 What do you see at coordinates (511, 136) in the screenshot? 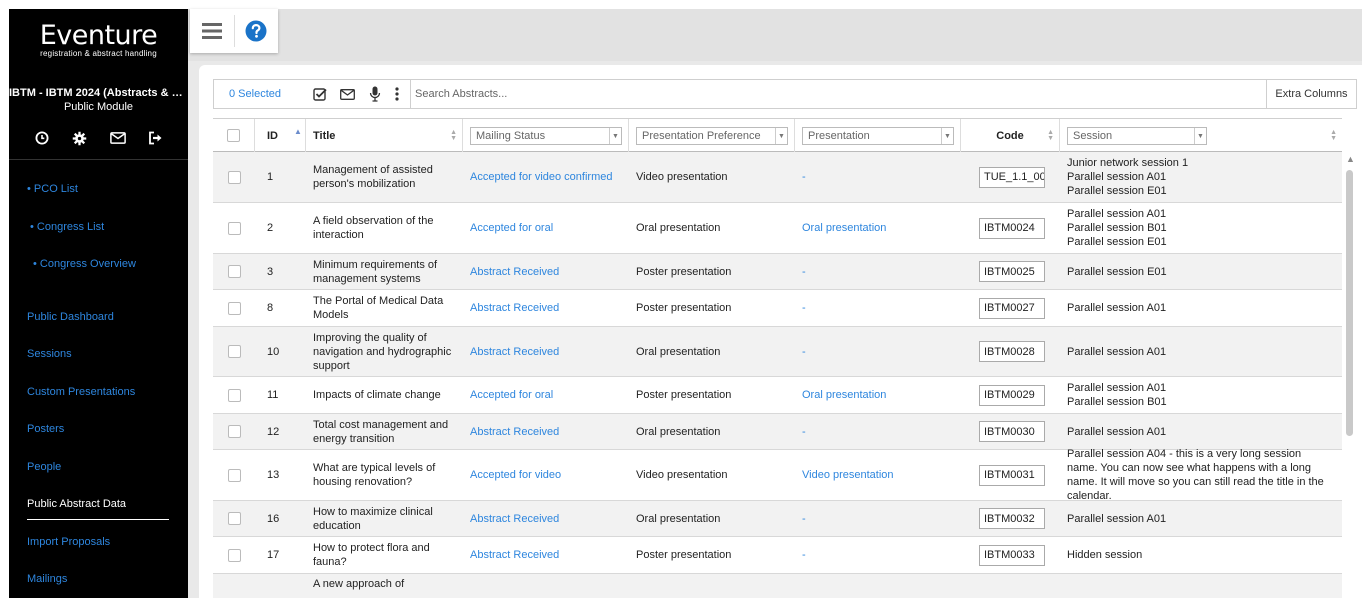
I see `mailing-status-filter-label: Mailing Status` at bounding box center [511, 136].